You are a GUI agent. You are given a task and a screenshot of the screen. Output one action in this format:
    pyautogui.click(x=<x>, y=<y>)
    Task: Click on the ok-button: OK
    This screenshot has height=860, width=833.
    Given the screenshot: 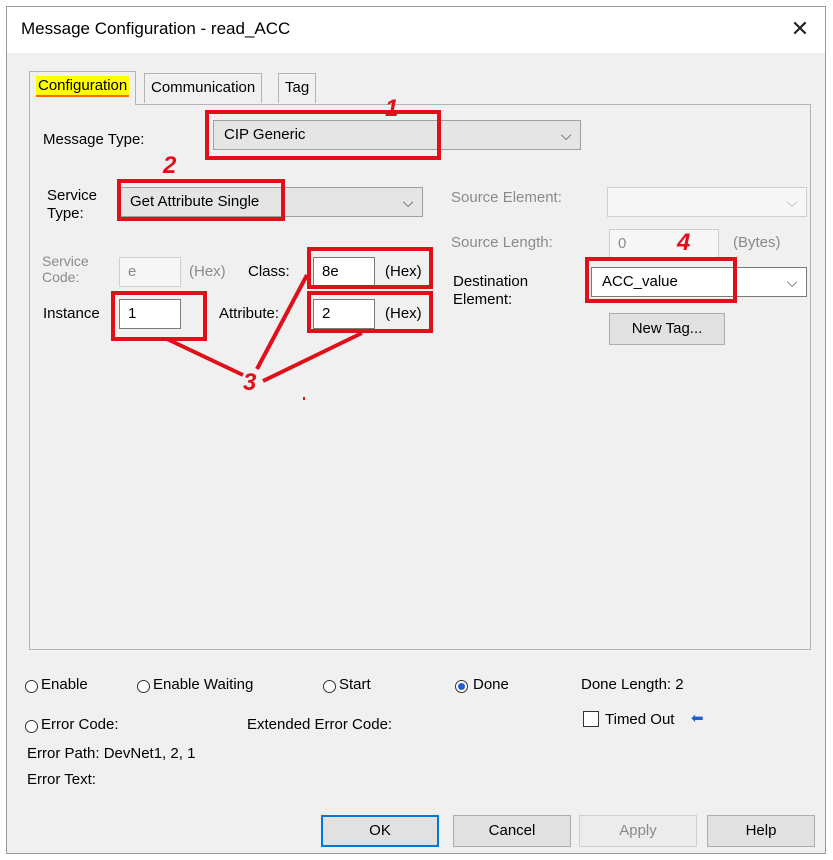 What is the action you would take?
    pyautogui.click(x=380, y=831)
    